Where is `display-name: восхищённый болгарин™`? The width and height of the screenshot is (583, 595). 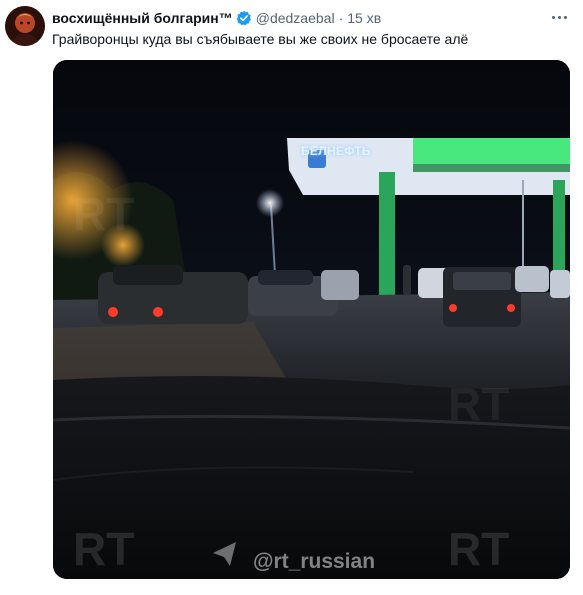
display-name: восхищённый болгарин™ is located at coordinates (142, 18).